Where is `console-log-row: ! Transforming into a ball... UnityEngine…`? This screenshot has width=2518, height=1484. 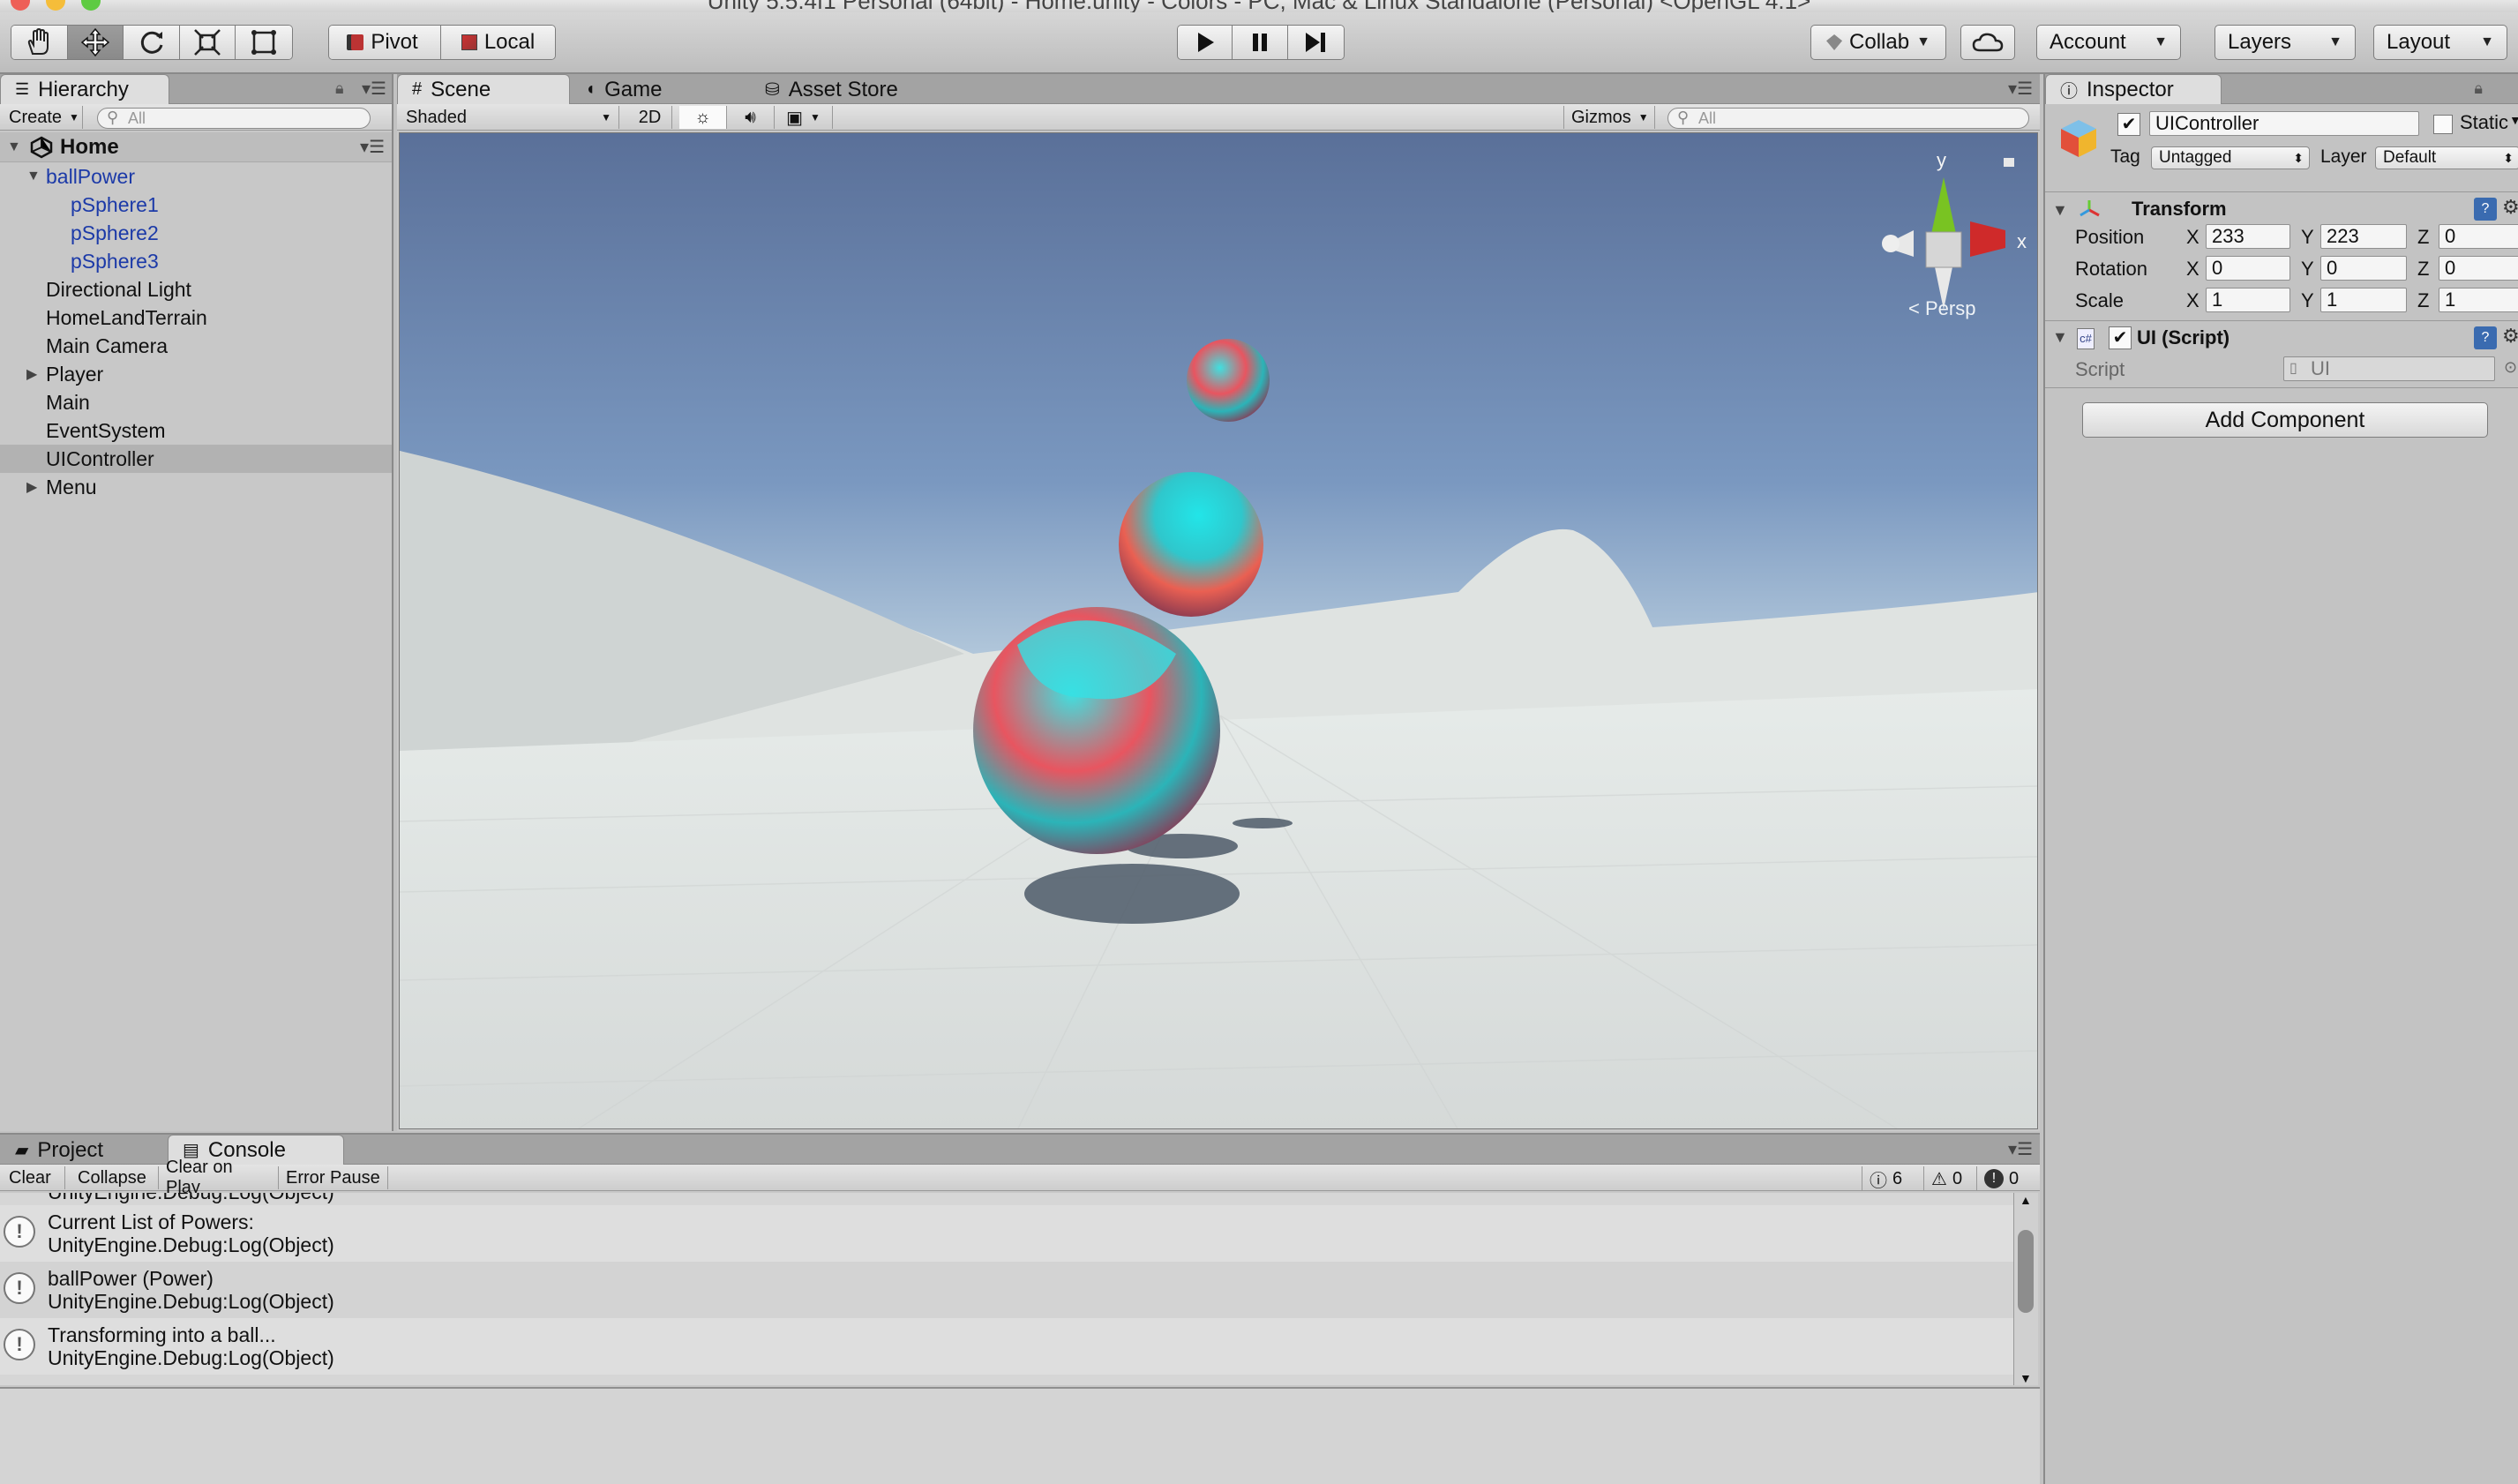
console-log-row: ! Transforming into a ball... UnityEngine… is located at coordinates (1006, 1346).